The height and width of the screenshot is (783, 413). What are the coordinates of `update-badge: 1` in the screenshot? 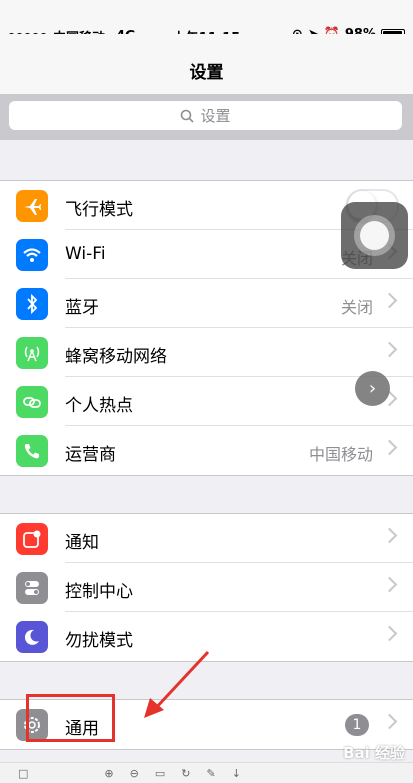 It's located at (357, 725).